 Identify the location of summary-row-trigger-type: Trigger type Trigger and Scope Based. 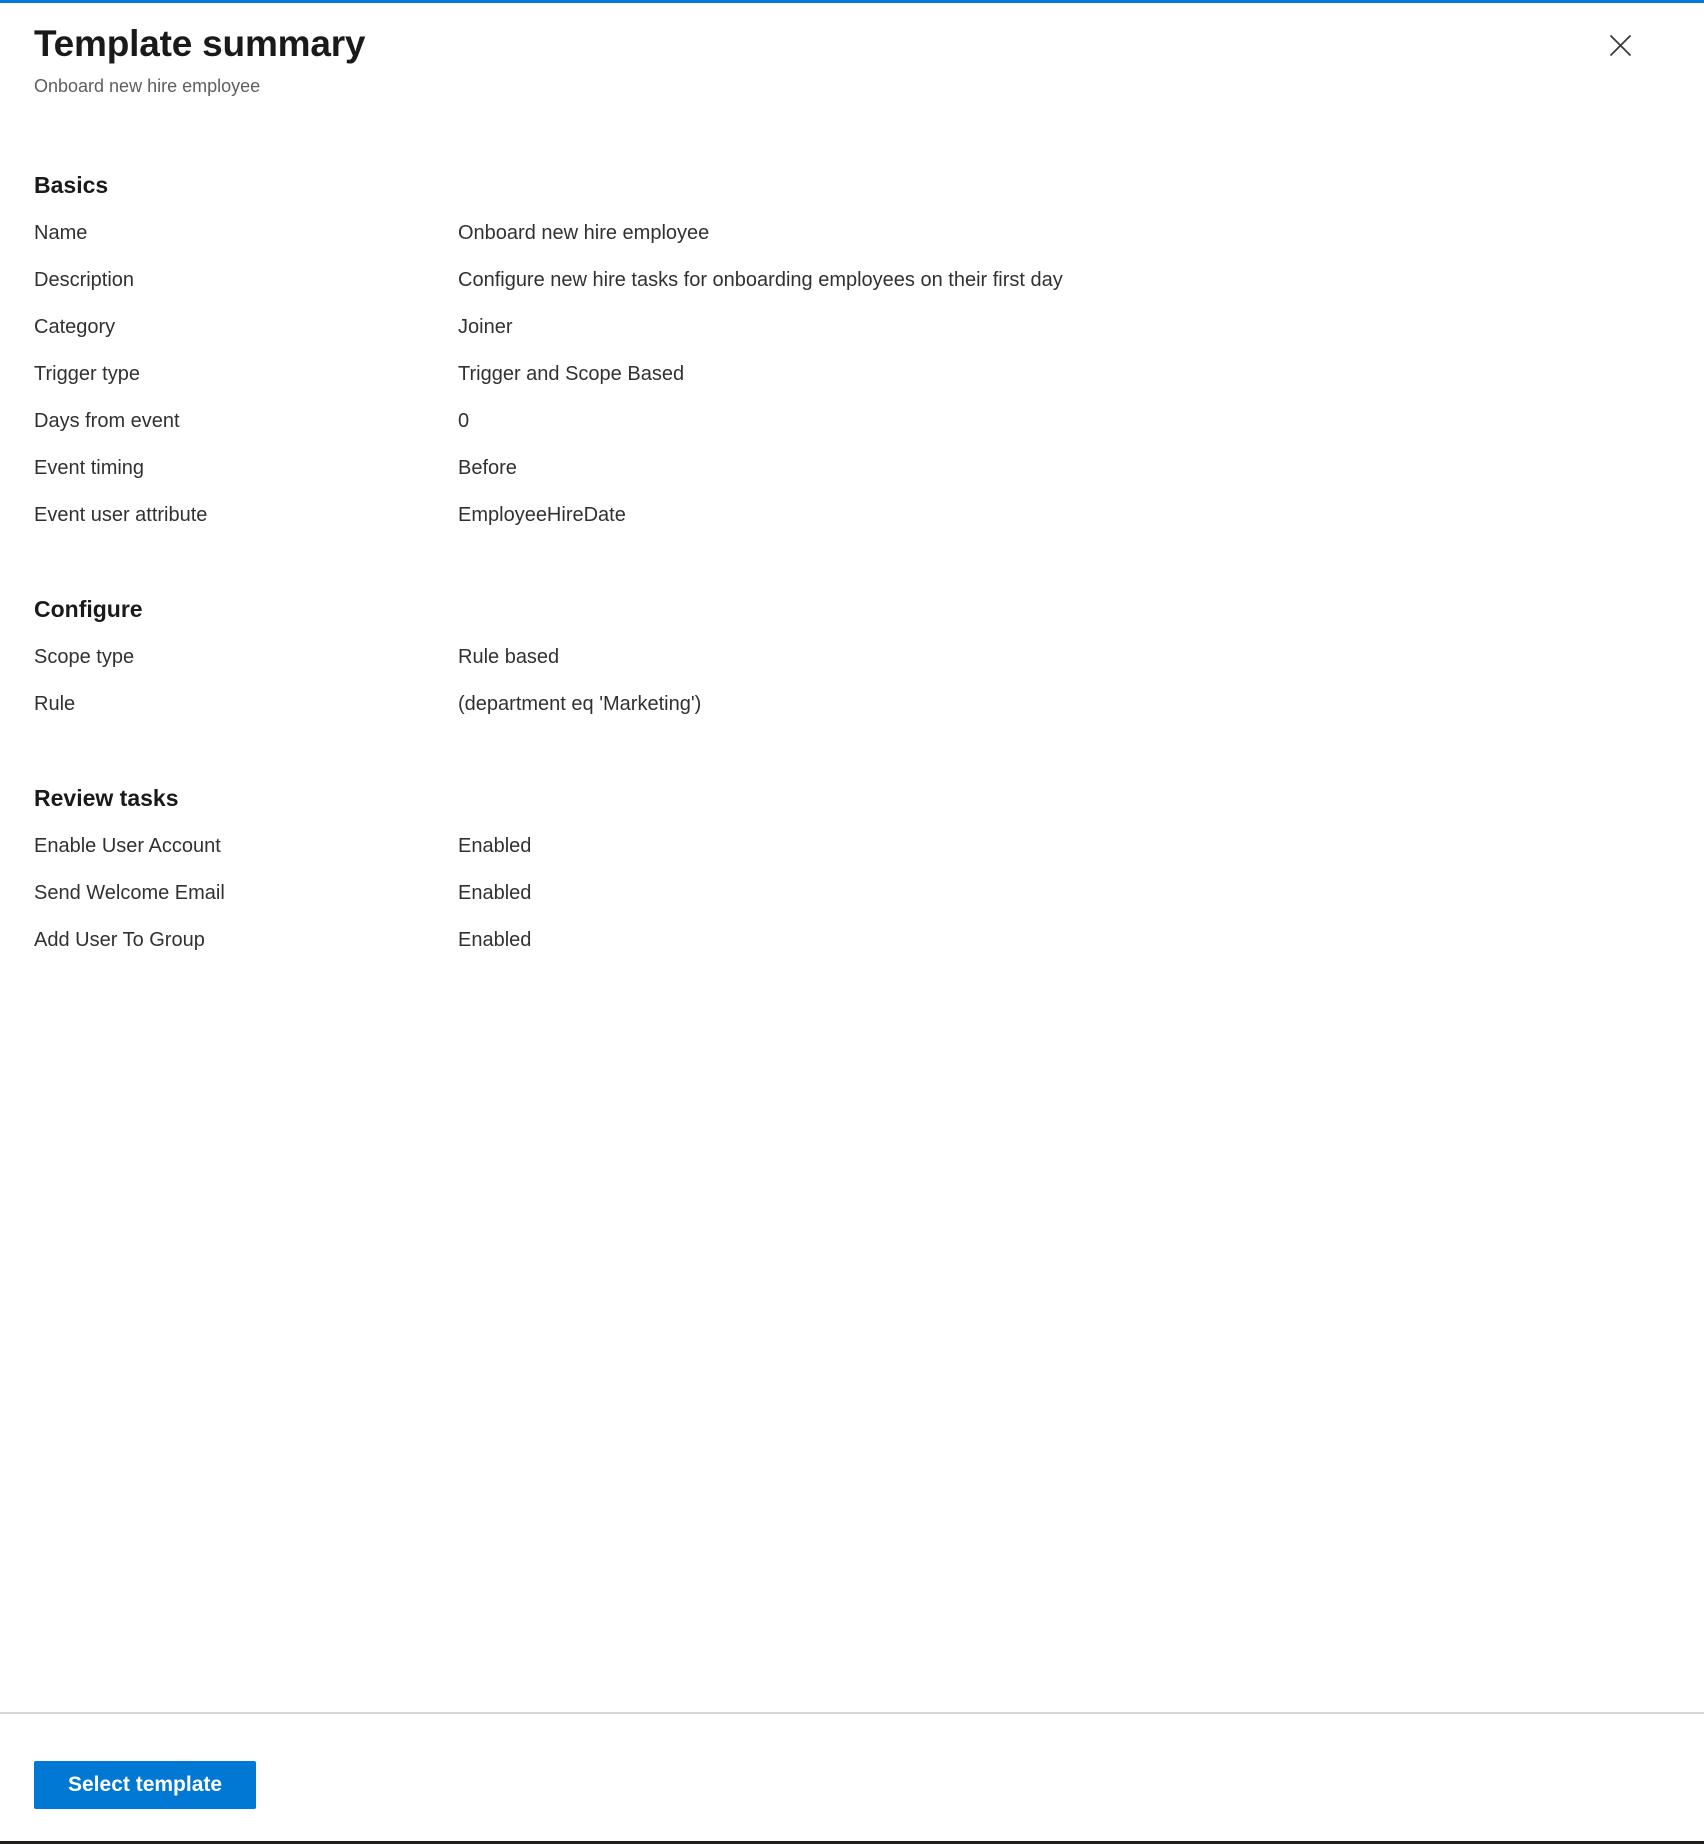
(852, 383).